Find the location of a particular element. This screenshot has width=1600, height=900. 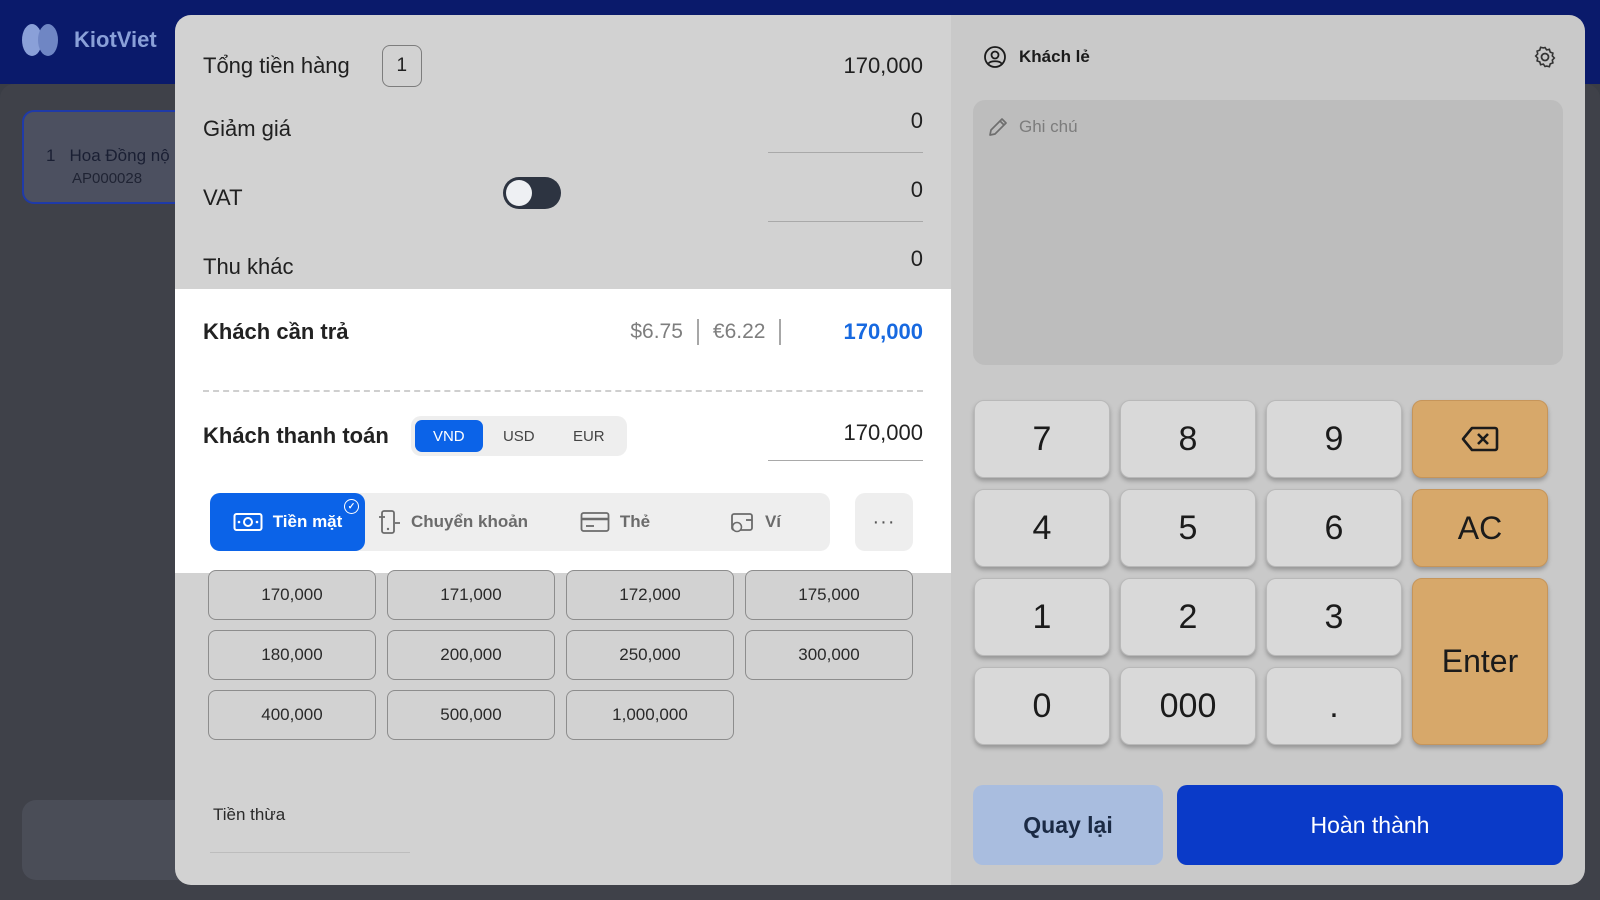

method-cash: Tiền mặt ✓ is located at coordinates (287, 522).